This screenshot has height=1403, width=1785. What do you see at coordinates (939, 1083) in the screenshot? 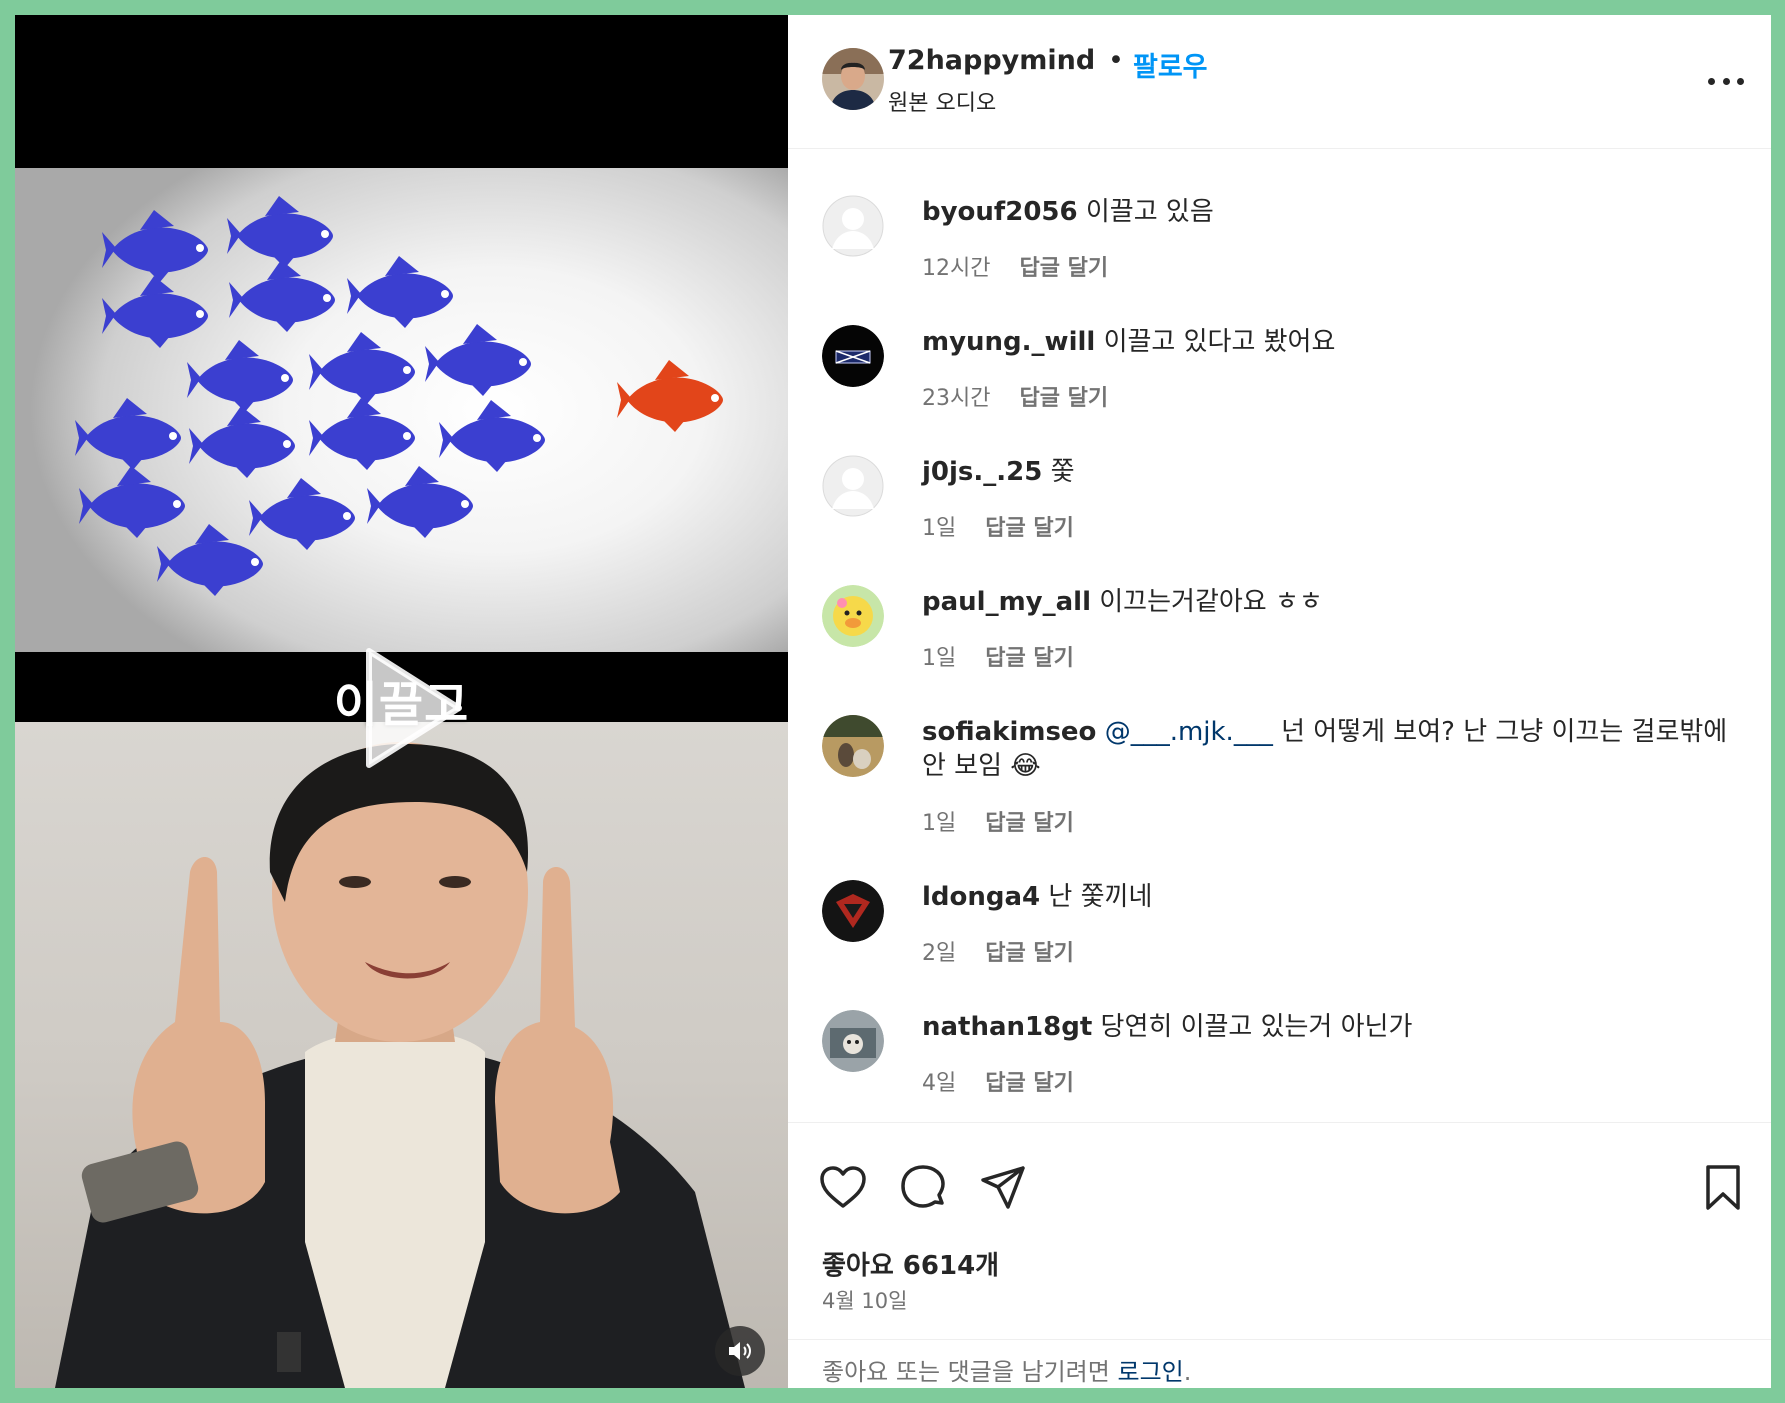
I see `comment-time: 4일` at bounding box center [939, 1083].